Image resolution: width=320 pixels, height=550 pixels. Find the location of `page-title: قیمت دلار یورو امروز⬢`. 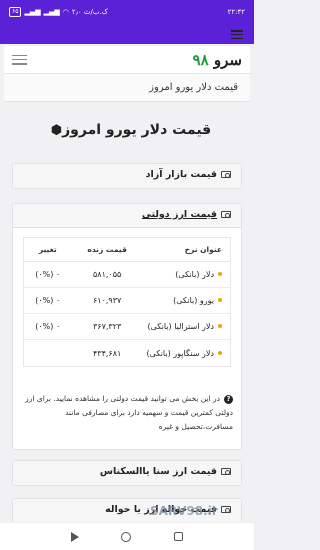

page-title: قیمت دلار یورو امروز⬢ is located at coordinates (127, 130).